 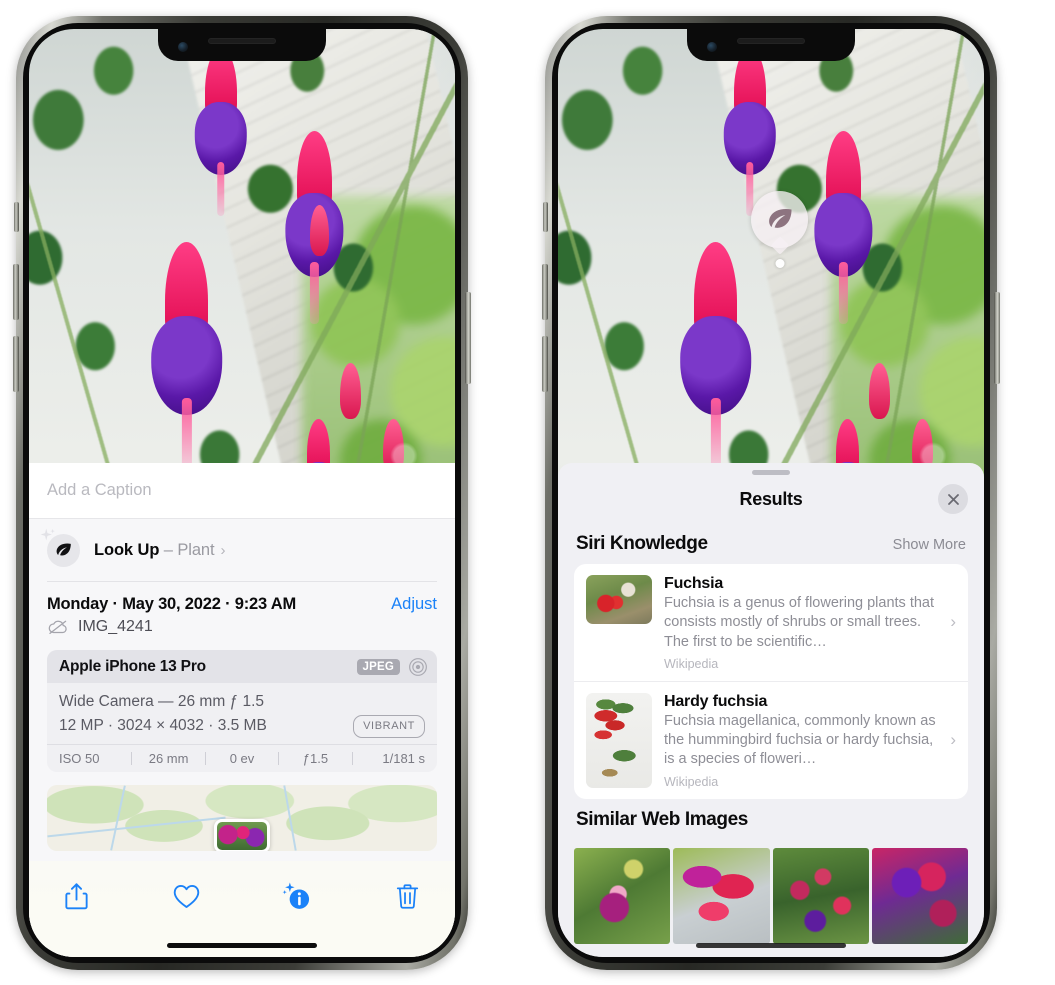 What do you see at coordinates (47, 534) in the screenshot?
I see `sparkle-icon` at bounding box center [47, 534].